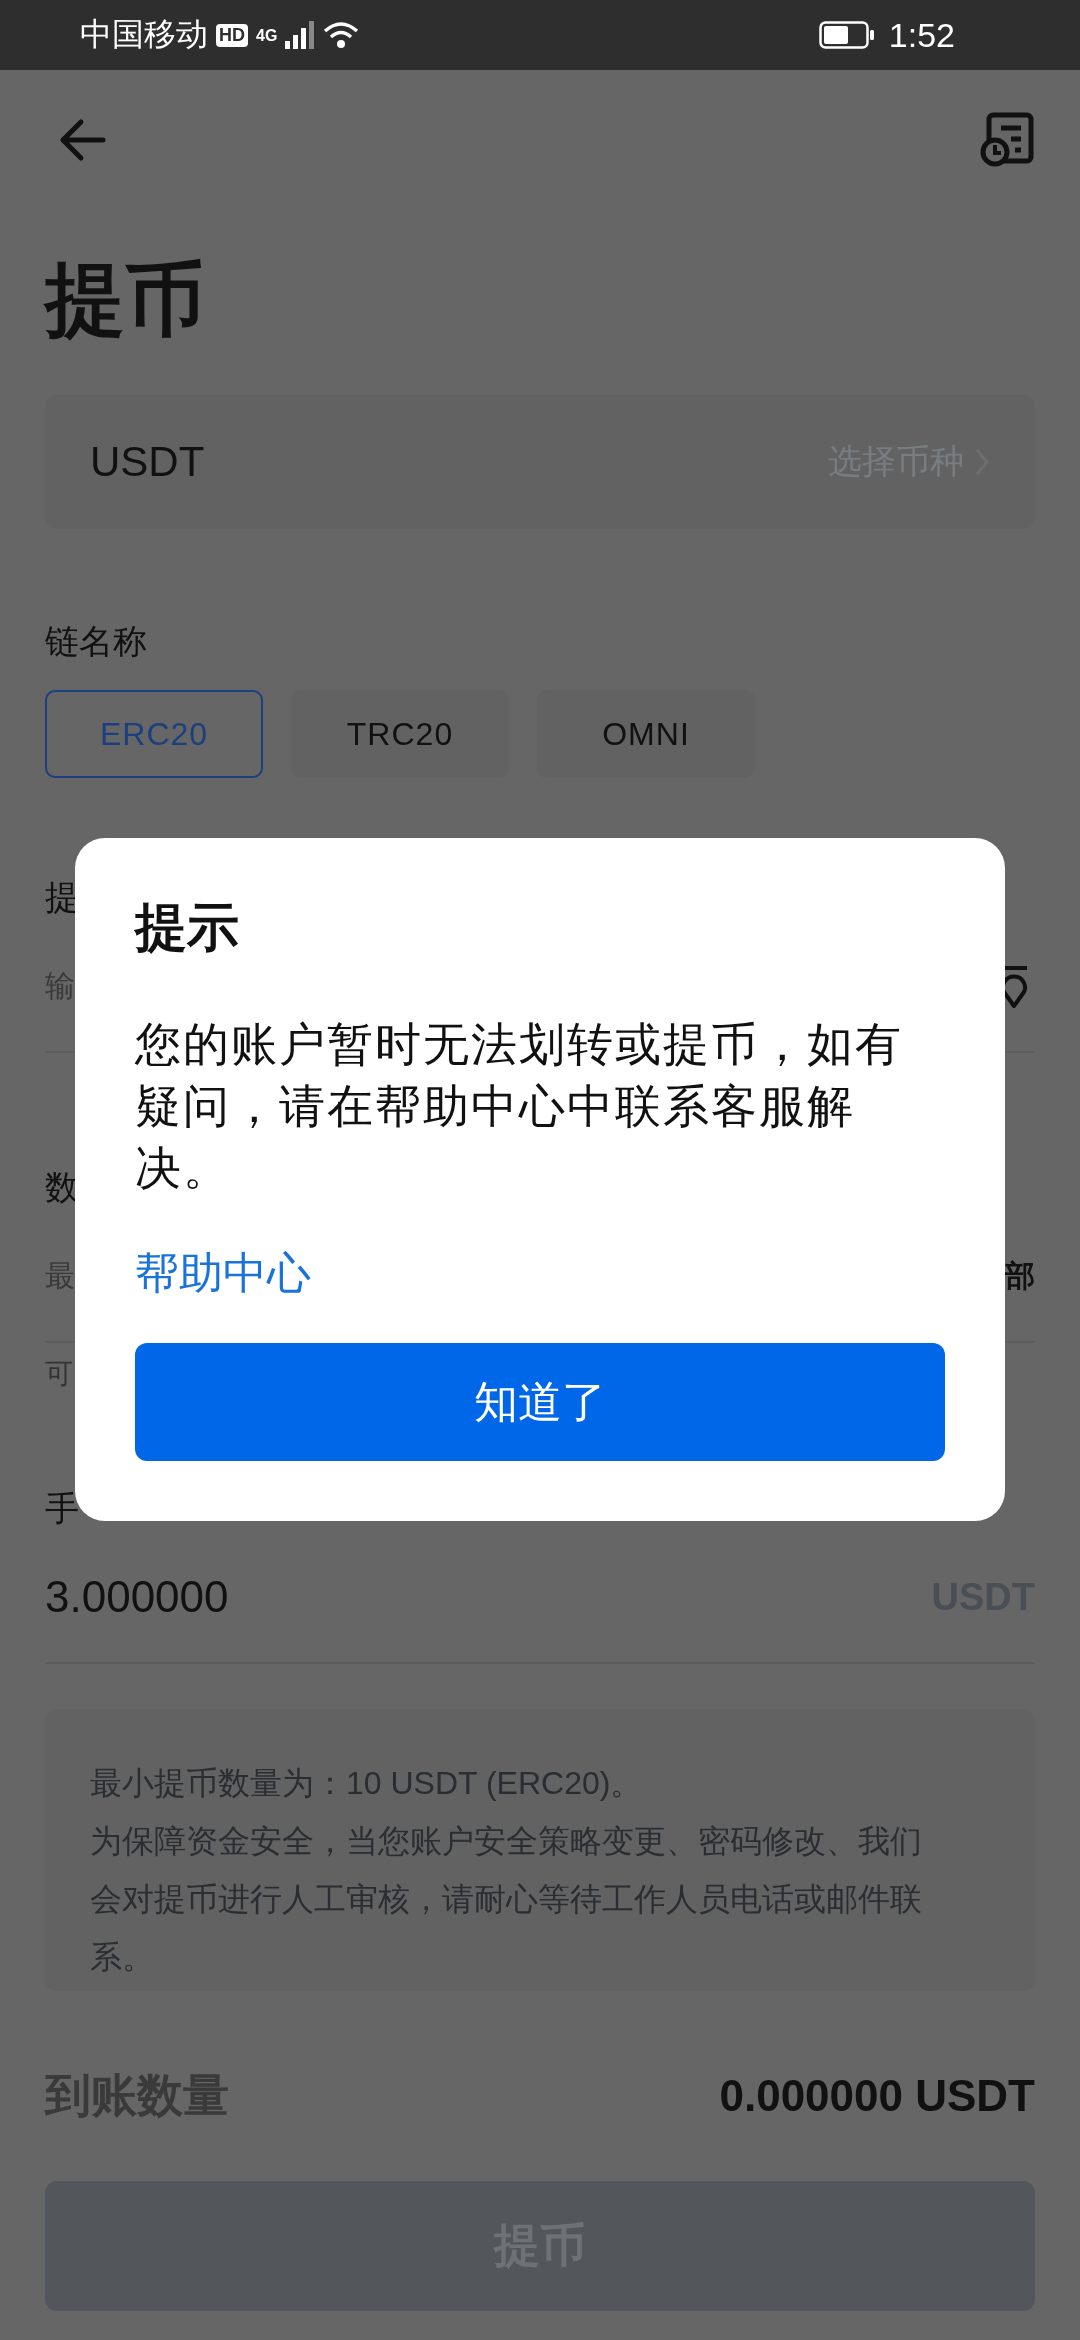 The image size is (1080, 2340). Describe the element at coordinates (846, 35) in the screenshot. I see `battery-icon` at that location.